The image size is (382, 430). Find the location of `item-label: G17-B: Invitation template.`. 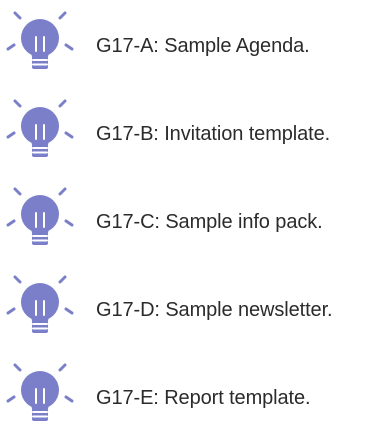

item-label: G17-B: Invitation template. is located at coordinates (213, 134).